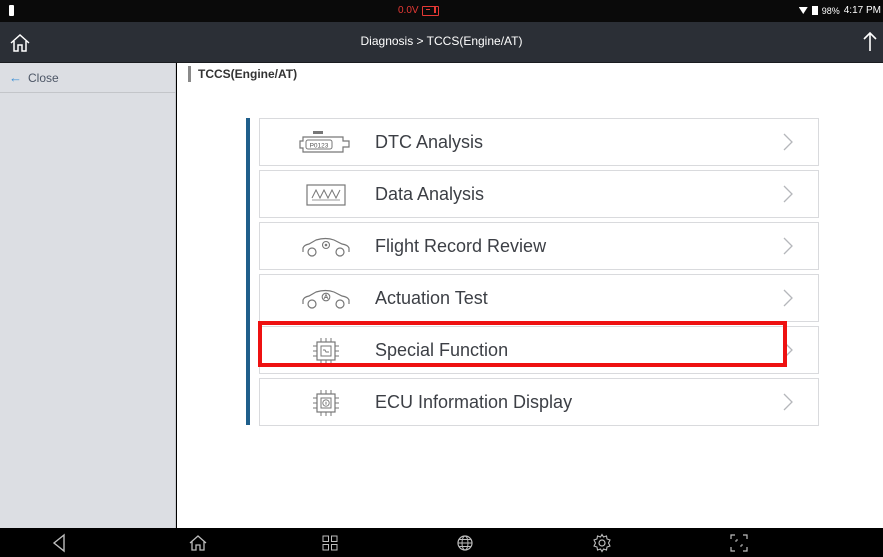  Describe the element at coordinates (326, 299) in the screenshot. I see `car-actuation-icon` at that location.